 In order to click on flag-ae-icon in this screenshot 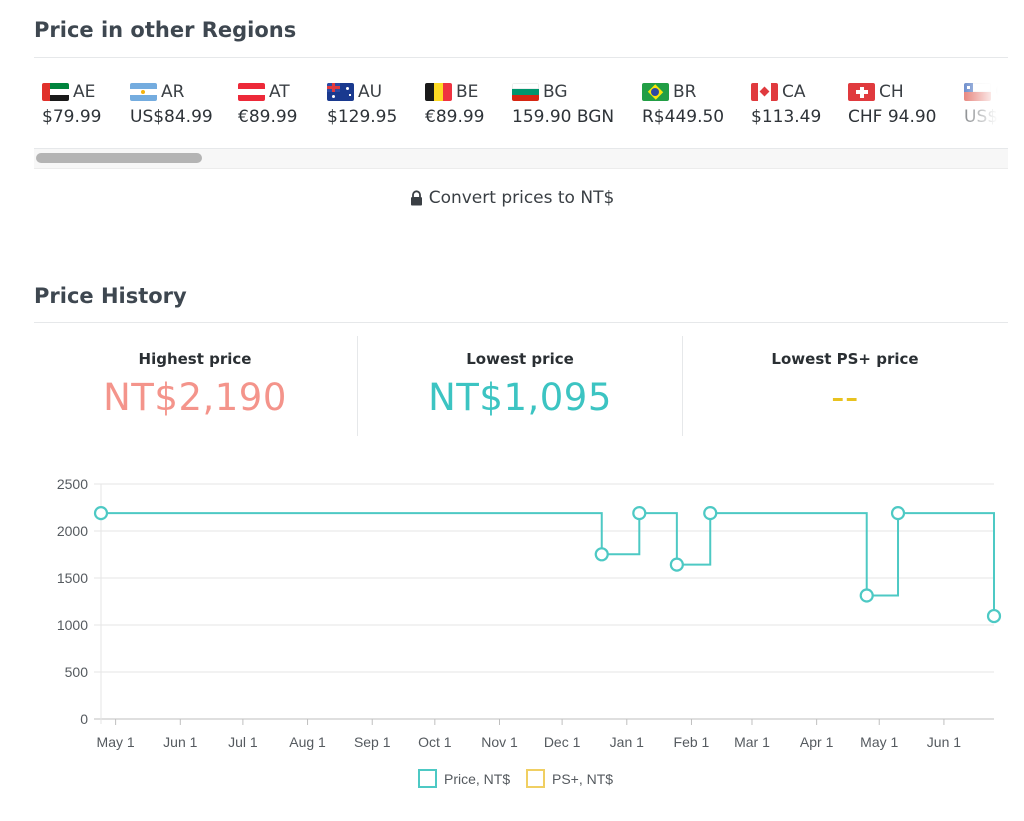, I will do `click(55, 92)`.